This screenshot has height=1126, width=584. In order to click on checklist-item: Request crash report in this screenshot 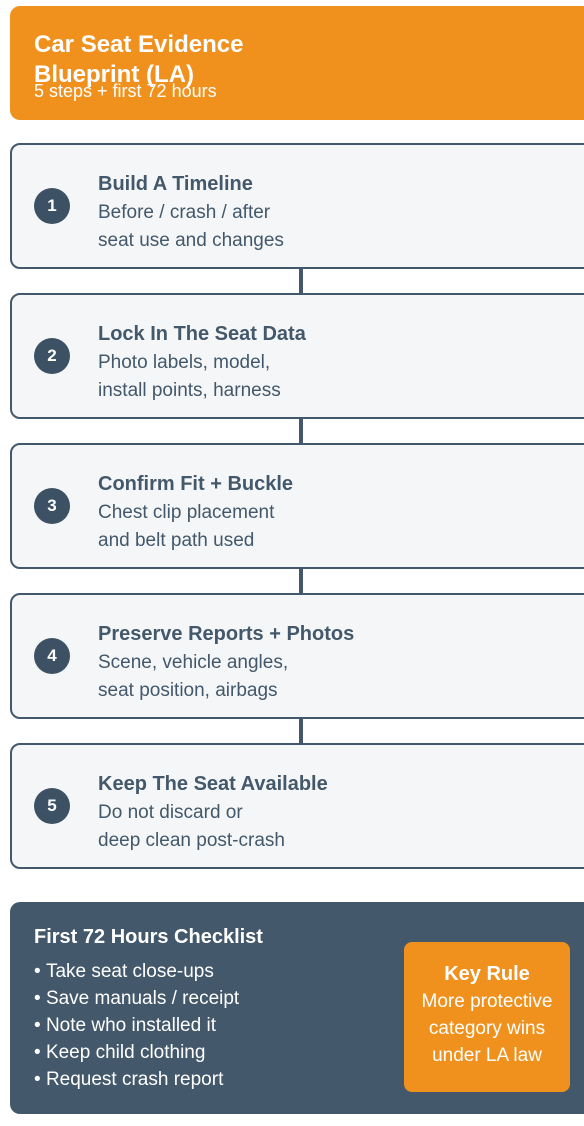, I will do `click(136, 1079)`.